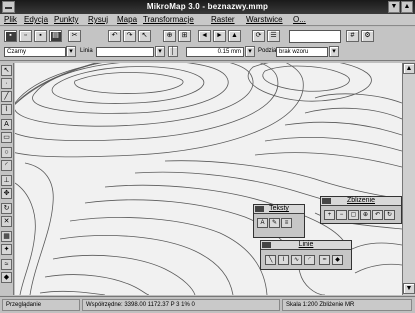 The height and width of the screenshot is (313, 415). Describe the element at coordinates (329, 215) in the screenshot. I see `zoom-in-icon: +` at that location.